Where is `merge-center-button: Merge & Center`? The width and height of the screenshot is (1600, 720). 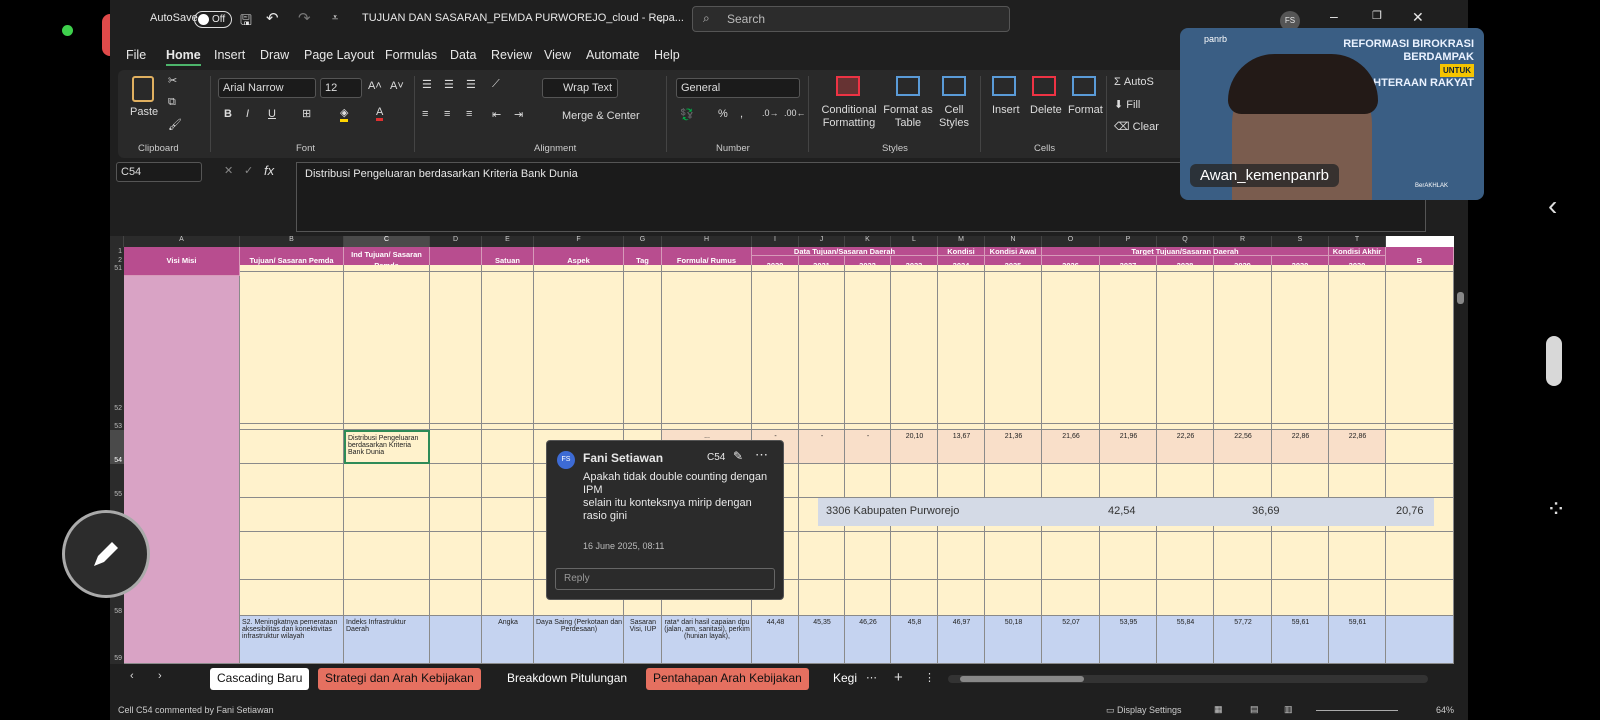
merge-center-button: Merge & Center is located at coordinates (601, 116).